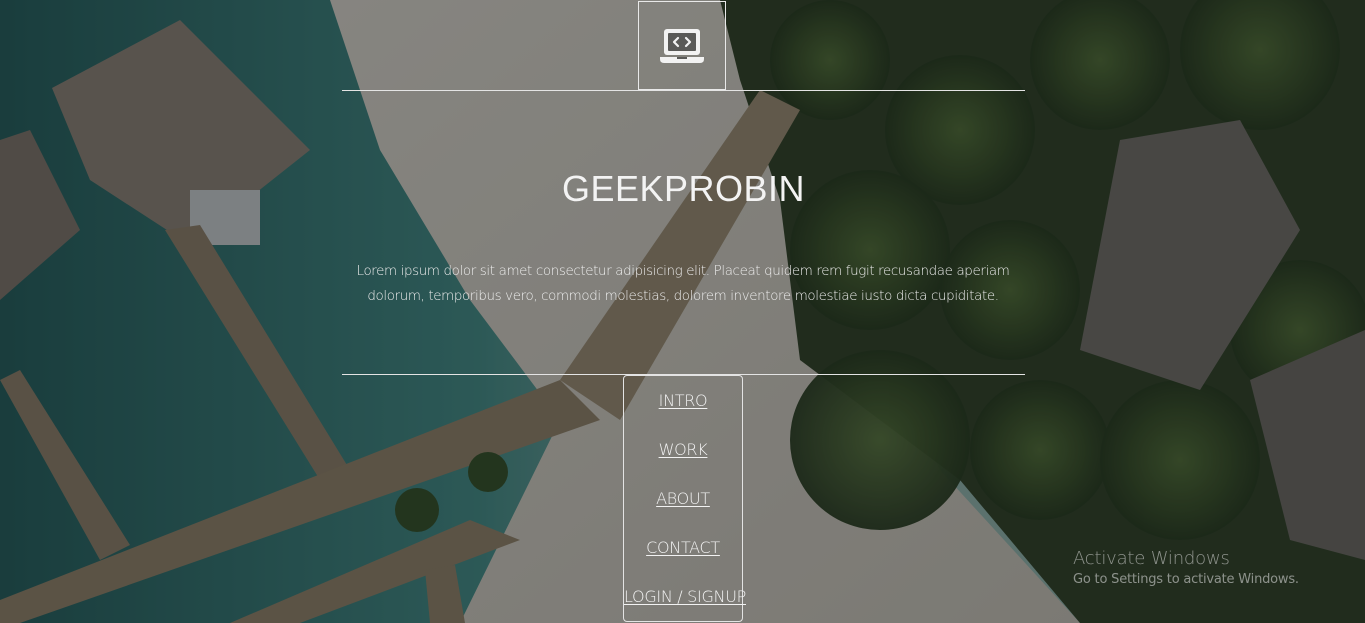  I want to click on watermark-subtitle: Go to Settings to activate Windows., so click(1186, 579).